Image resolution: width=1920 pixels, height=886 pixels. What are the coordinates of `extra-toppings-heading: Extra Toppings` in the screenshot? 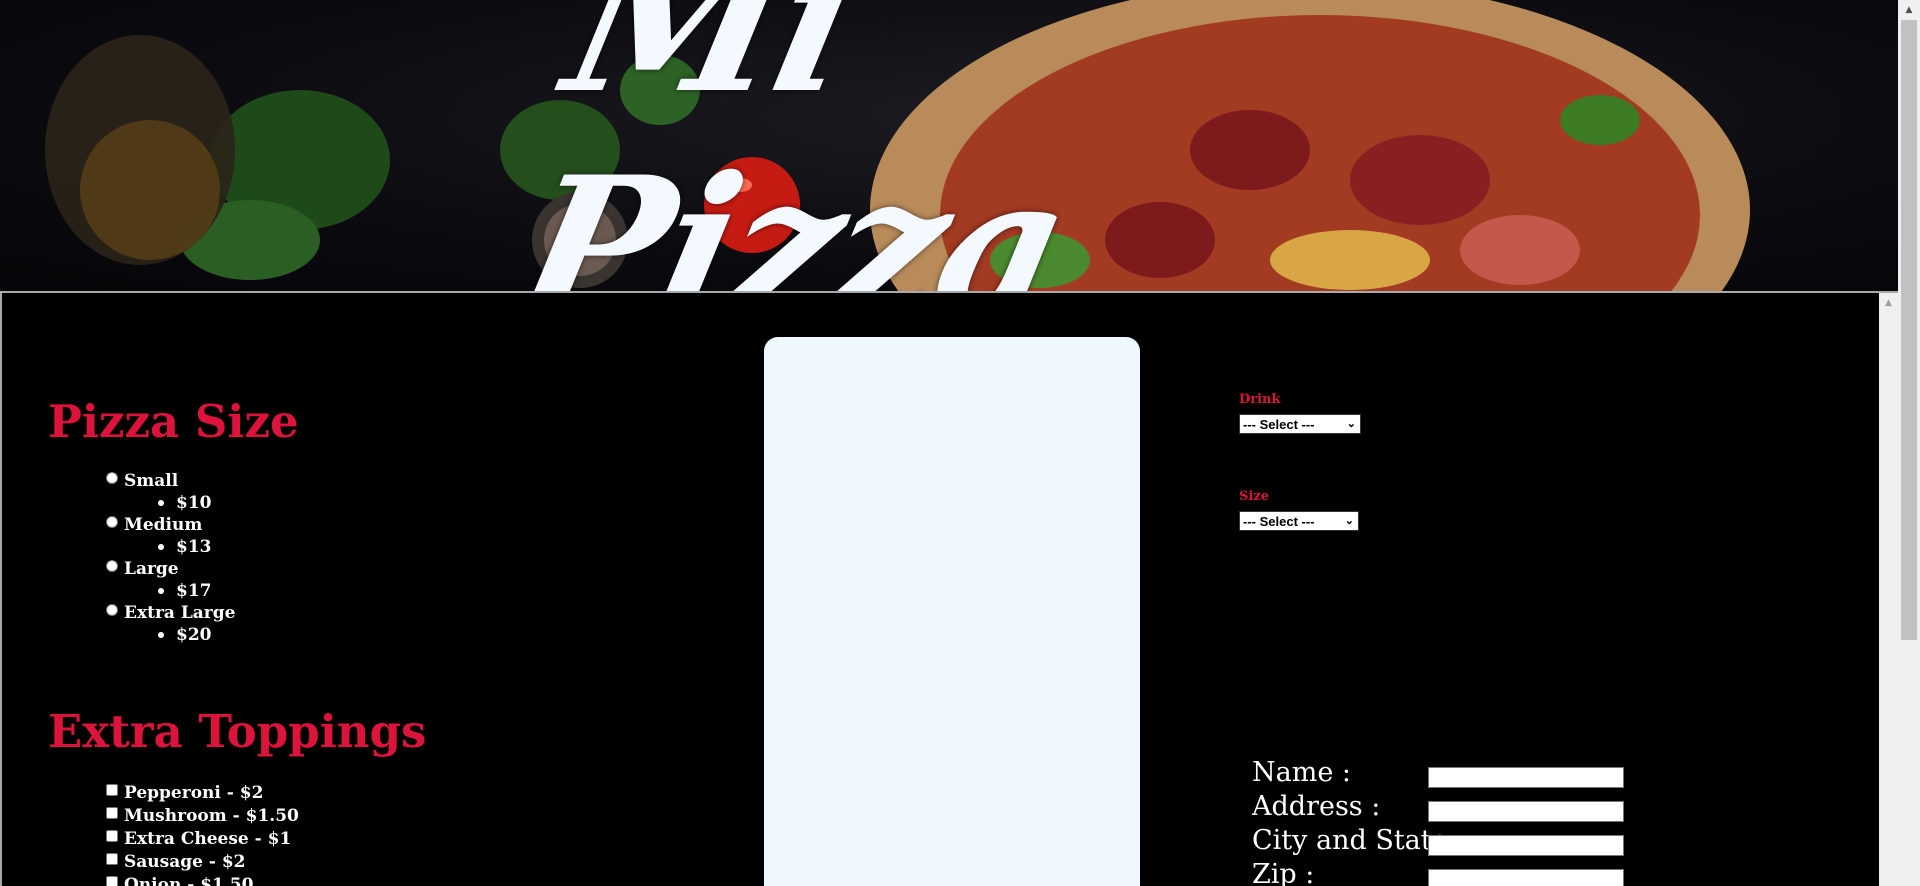 It's located at (237, 731).